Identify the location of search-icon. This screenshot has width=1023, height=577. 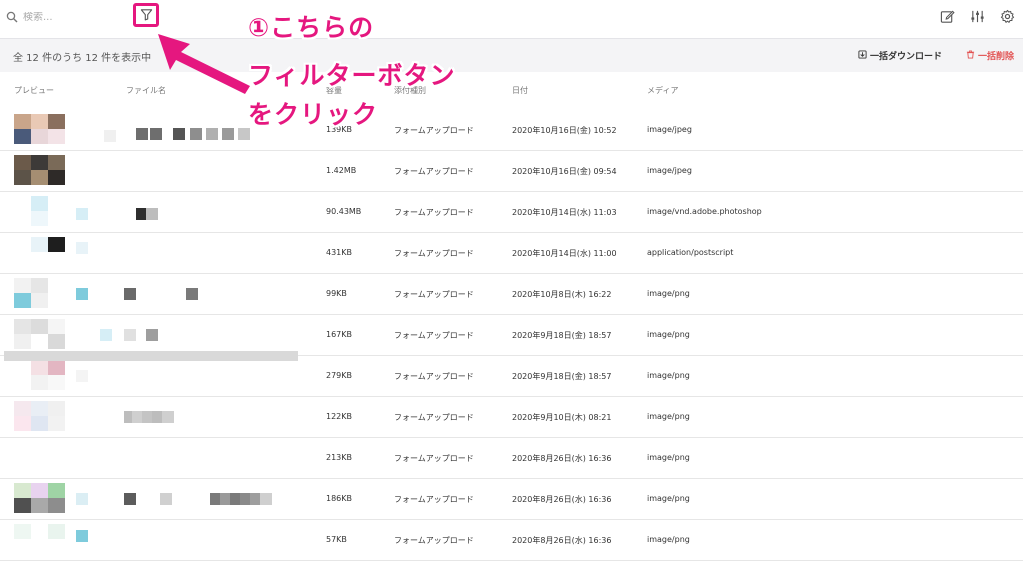
(12, 17).